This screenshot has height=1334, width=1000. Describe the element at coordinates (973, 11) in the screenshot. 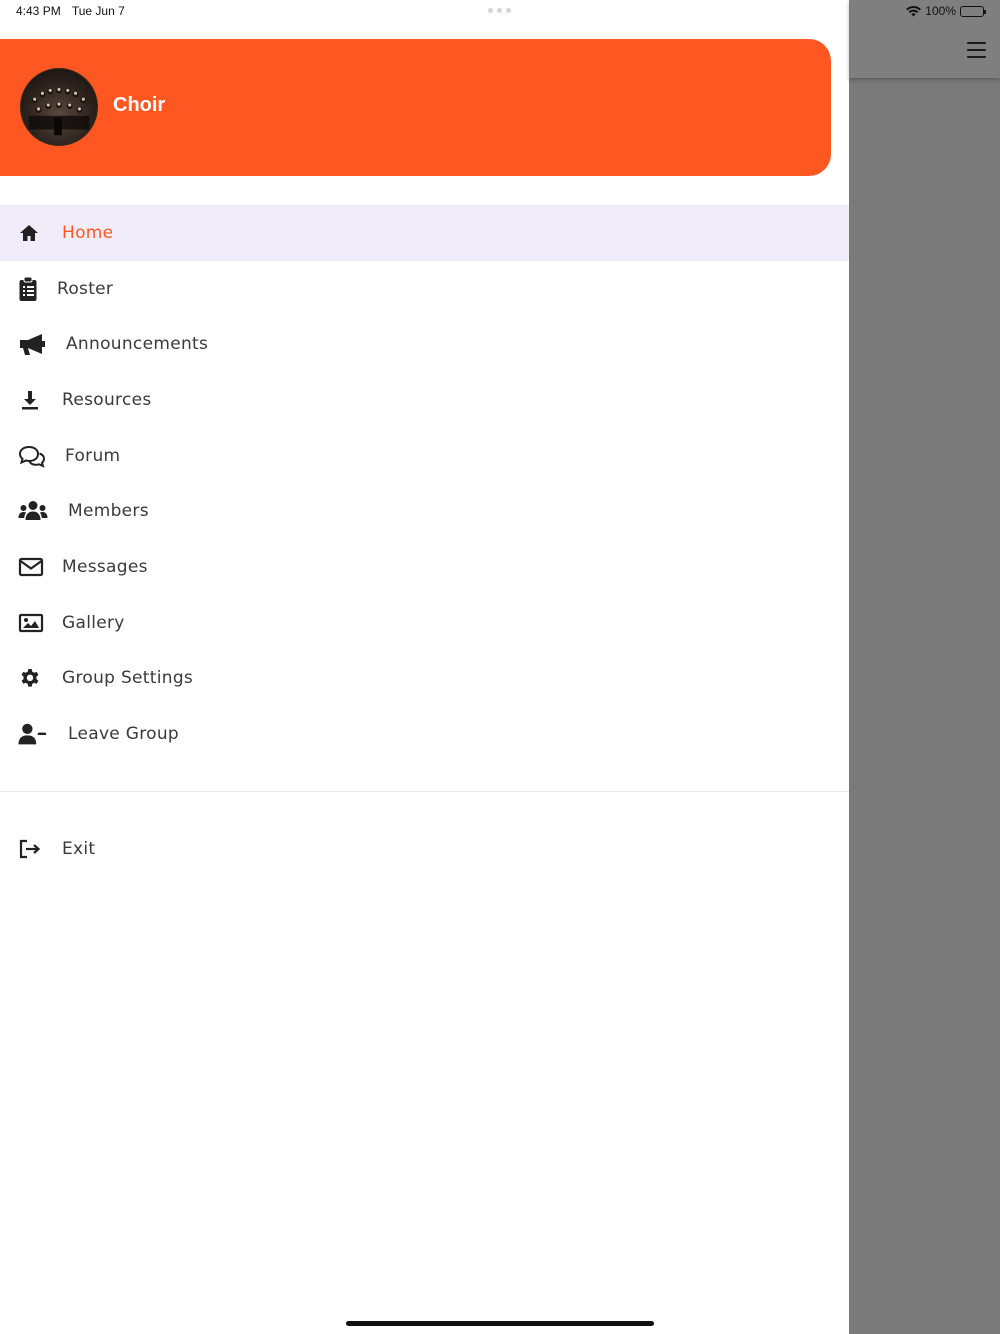

I see `battery-icon` at that location.